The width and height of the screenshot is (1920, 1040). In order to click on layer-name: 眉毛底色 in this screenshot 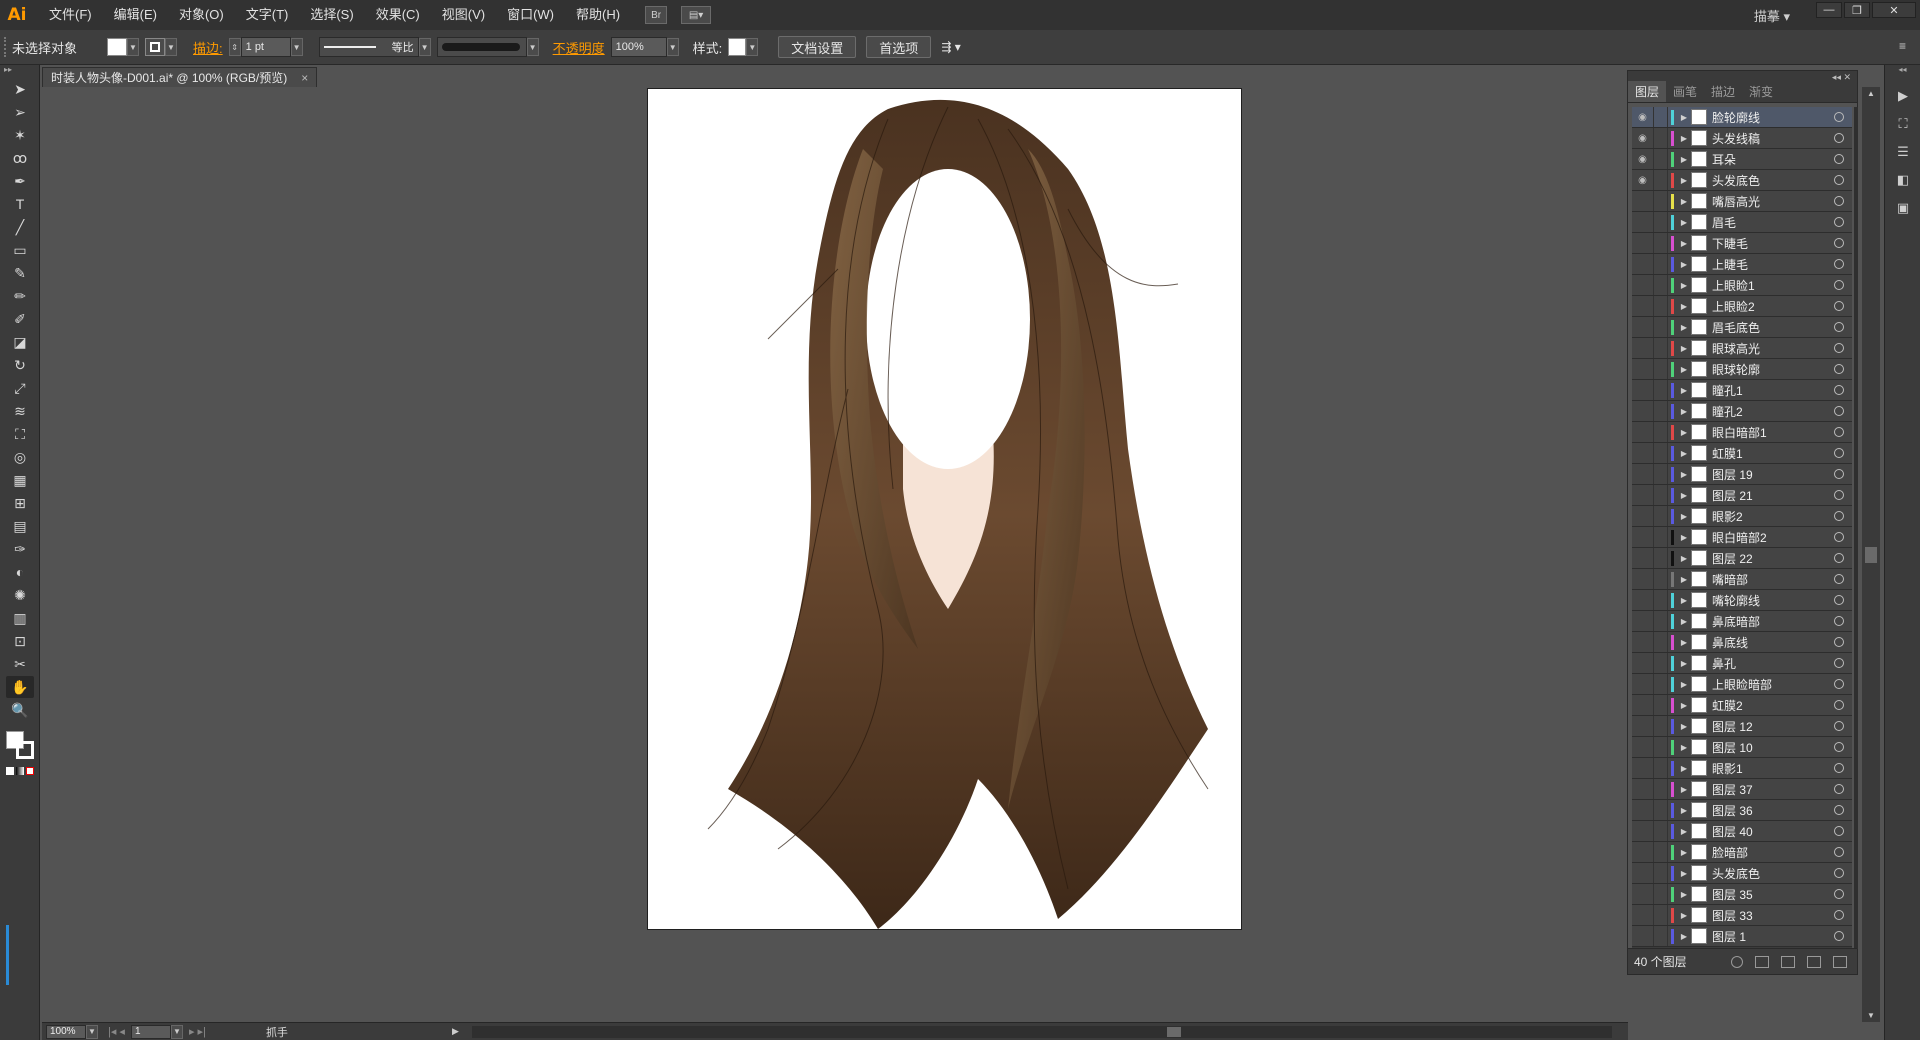, I will do `click(1773, 327)`.